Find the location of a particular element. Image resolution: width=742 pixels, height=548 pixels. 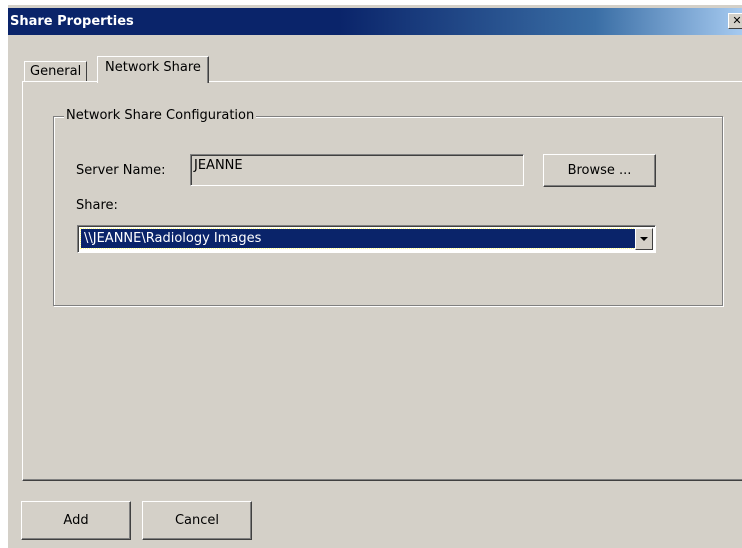

share-dropdown: \\JEANNE\Radiology Images is located at coordinates (366, 239).